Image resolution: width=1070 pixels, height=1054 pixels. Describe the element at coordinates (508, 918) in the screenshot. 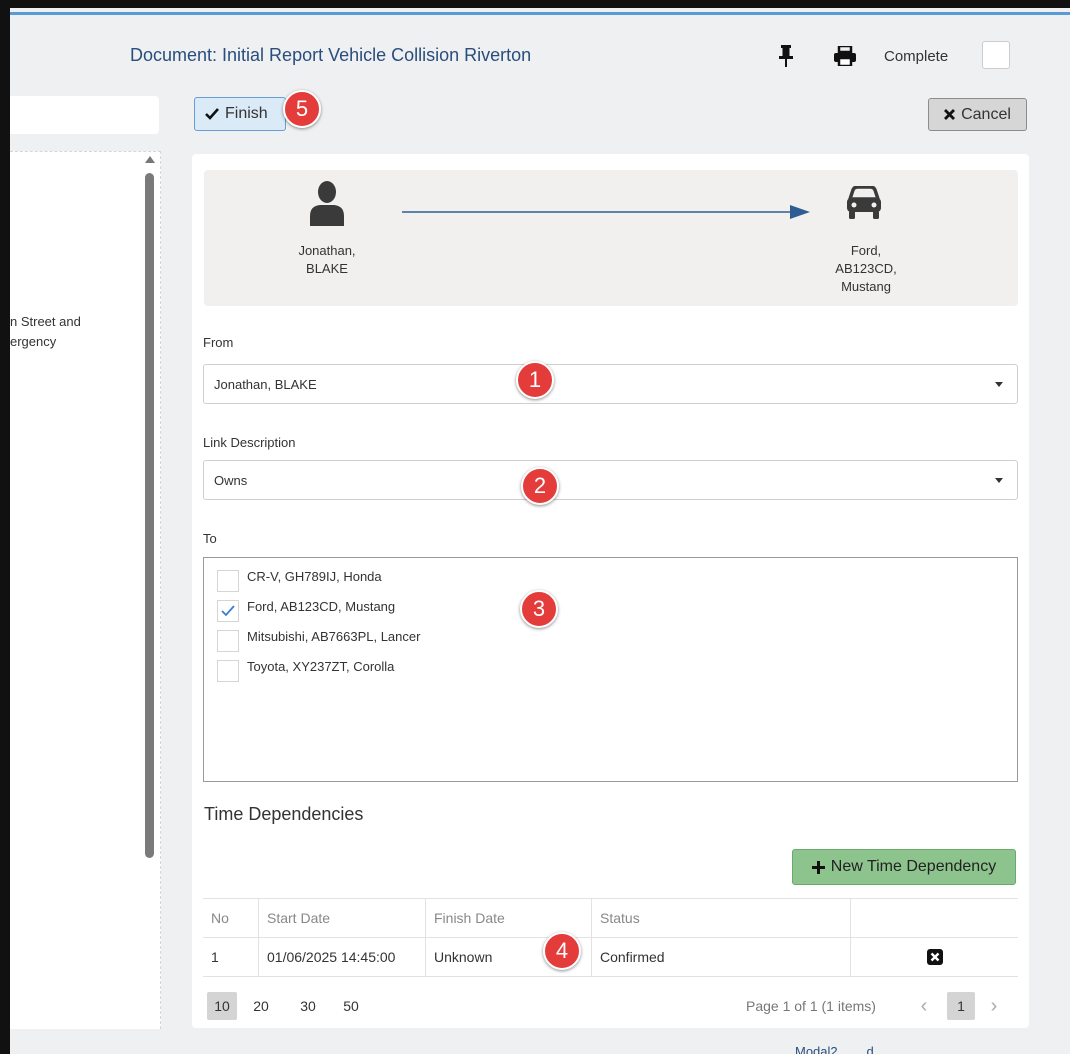

I see `column-header-finish-date: Finish Date` at that location.